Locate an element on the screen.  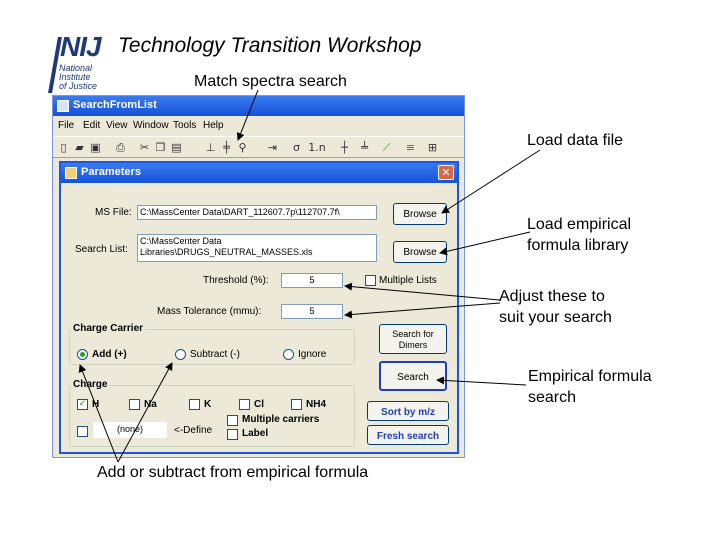
arrow-adjust-threshold is located at coordinates (422, 291).